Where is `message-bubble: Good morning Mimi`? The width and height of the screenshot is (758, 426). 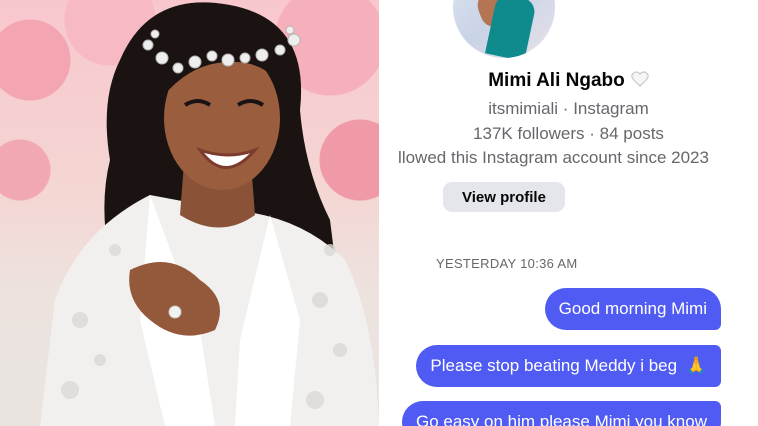 message-bubble: Good morning Mimi is located at coordinates (632, 309).